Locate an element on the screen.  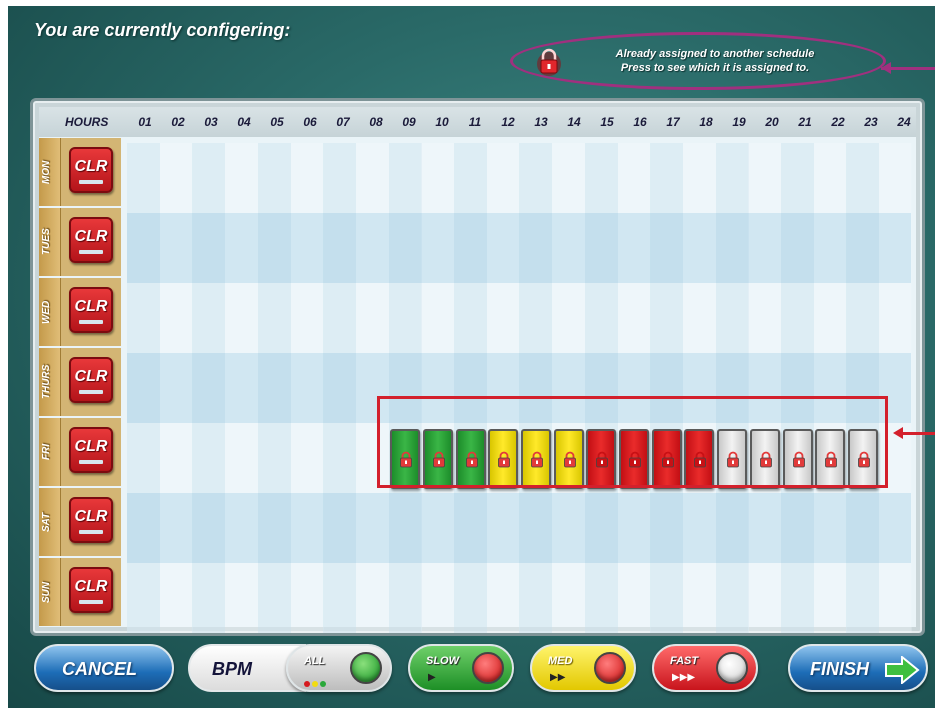
fast-forward-icon: ▶▶ is located at coordinates (558, 677).